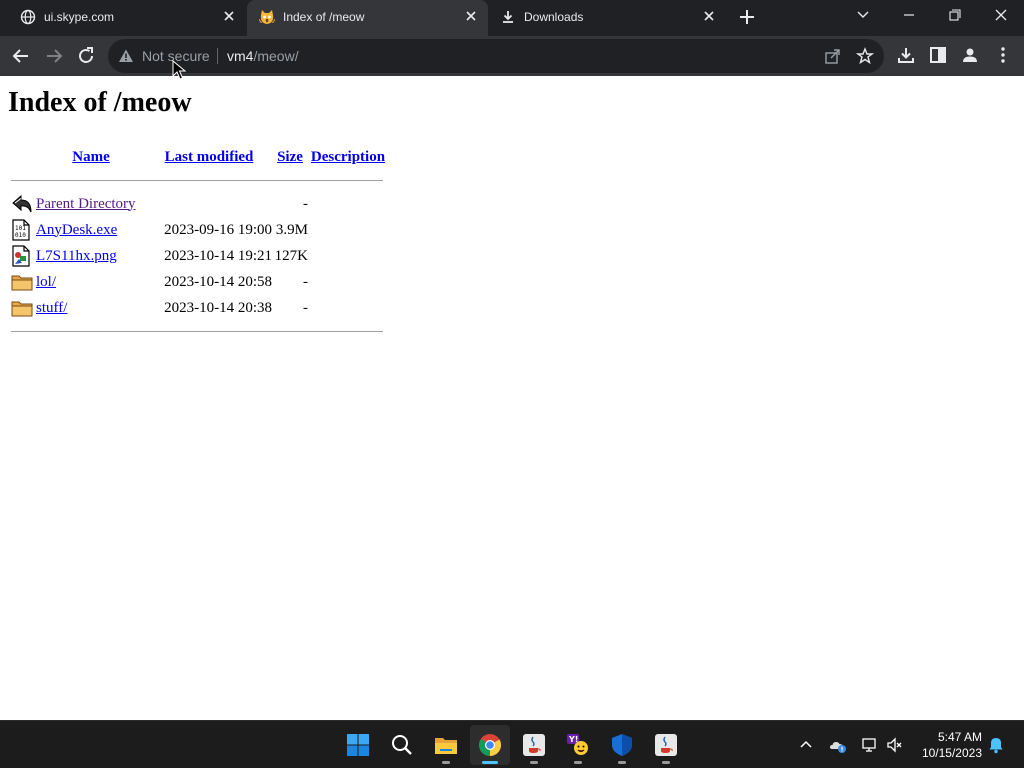 This screenshot has height=768, width=1024. What do you see at coordinates (508, 17) in the screenshot?
I see `download-arrow-icon` at bounding box center [508, 17].